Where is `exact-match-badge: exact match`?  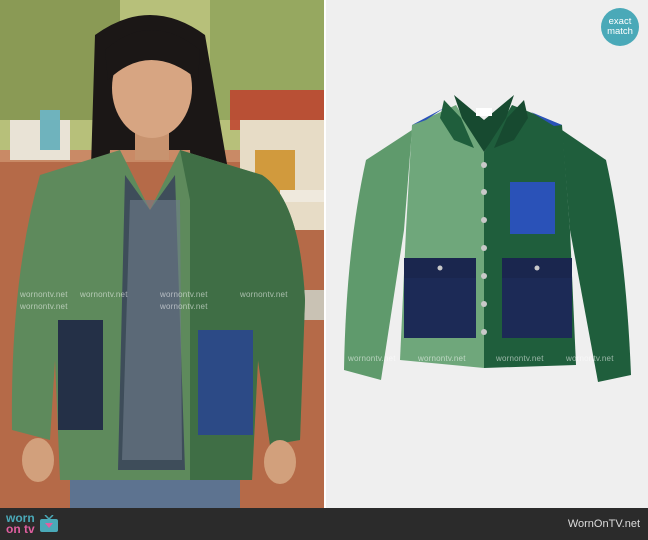
exact-match-badge: exact match is located at coordinates (620, 27).